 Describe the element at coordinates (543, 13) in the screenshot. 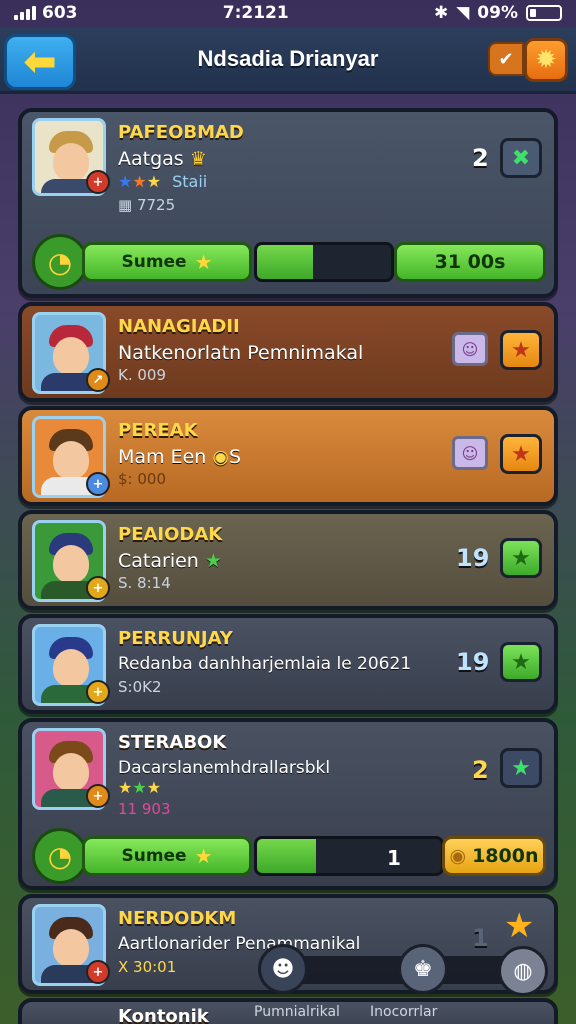

I see `battery-icon` at that location.